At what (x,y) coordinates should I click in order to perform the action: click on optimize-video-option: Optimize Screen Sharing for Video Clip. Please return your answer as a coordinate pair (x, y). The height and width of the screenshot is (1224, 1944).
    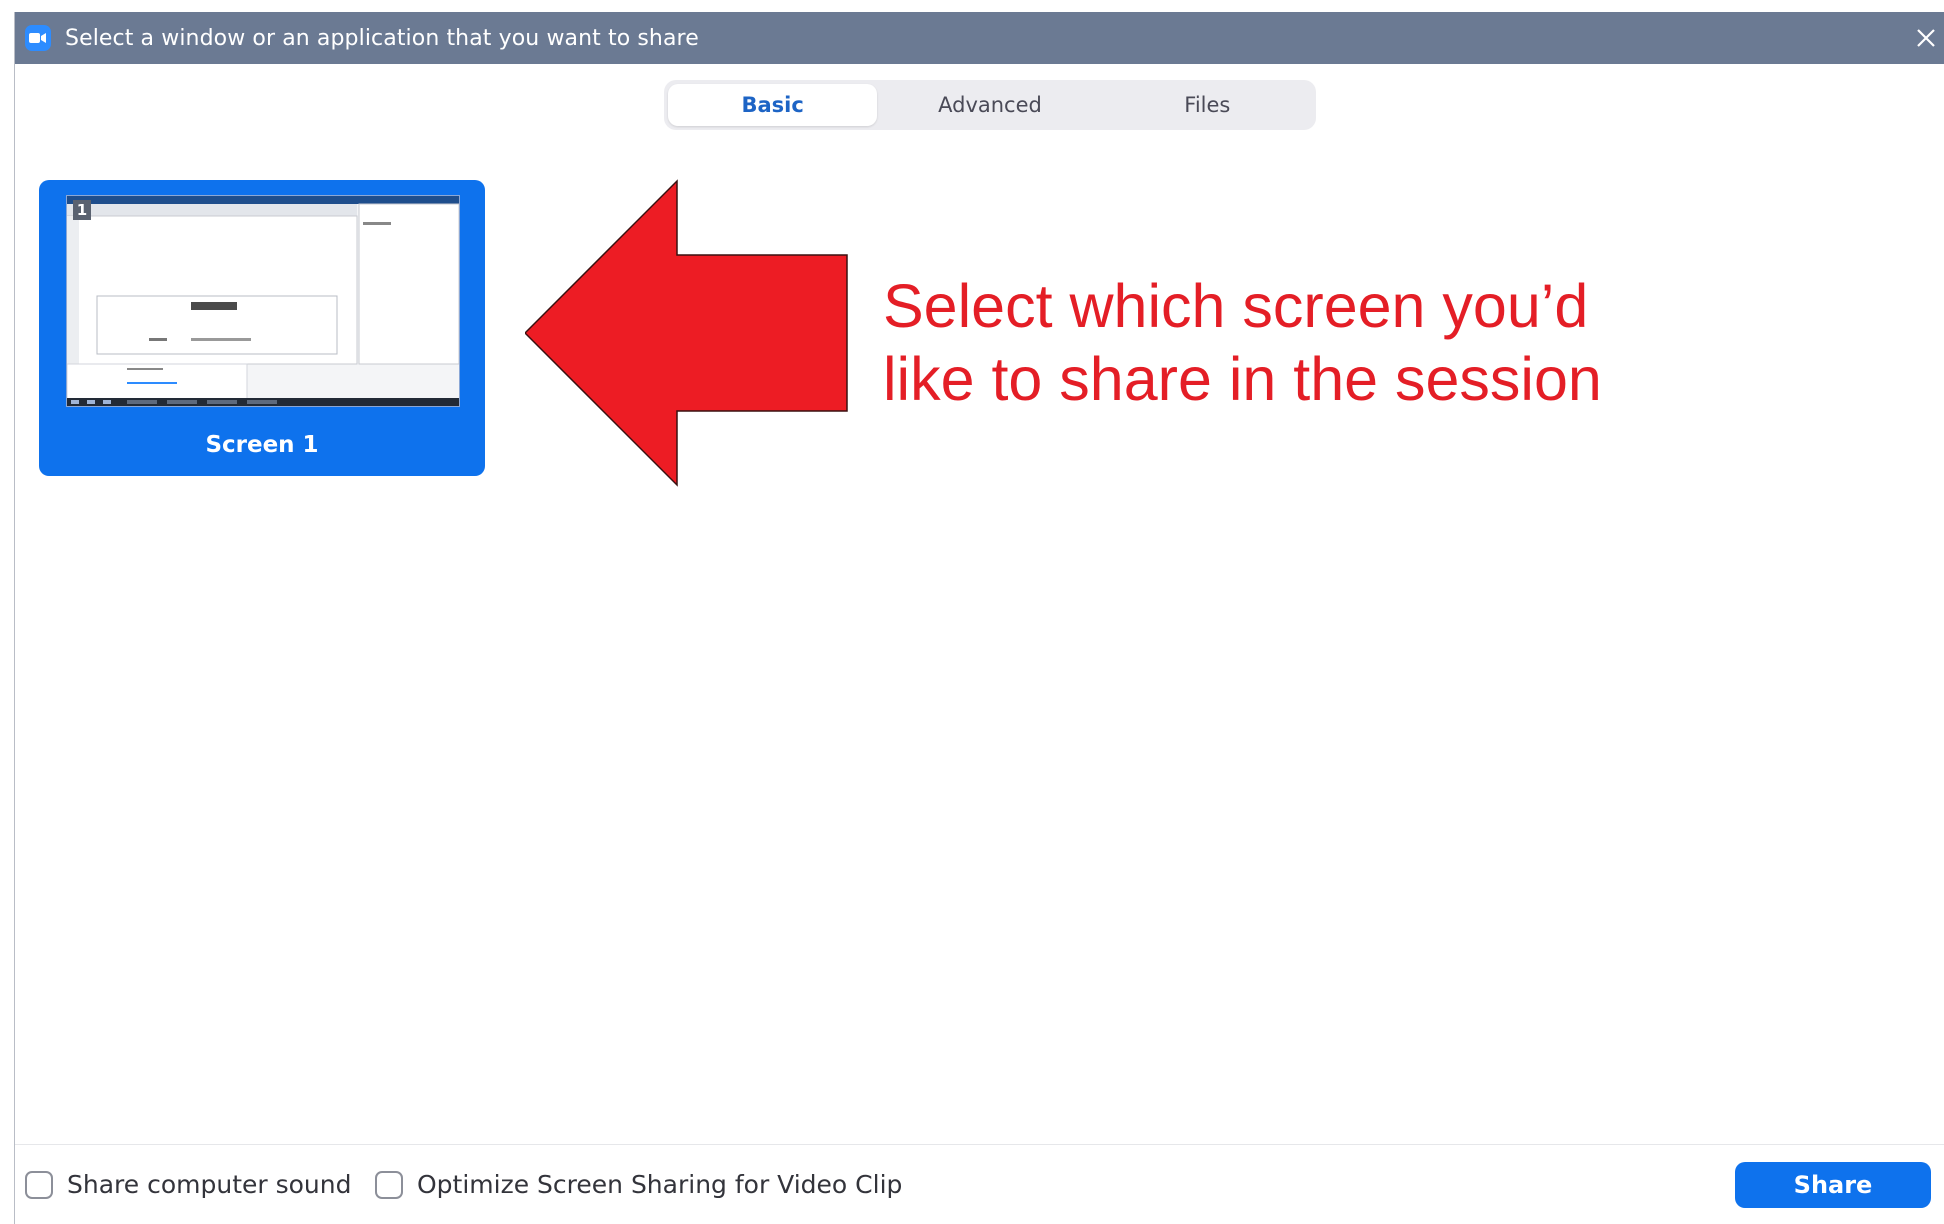
    Looking at the image, I should click on (638, 1184).